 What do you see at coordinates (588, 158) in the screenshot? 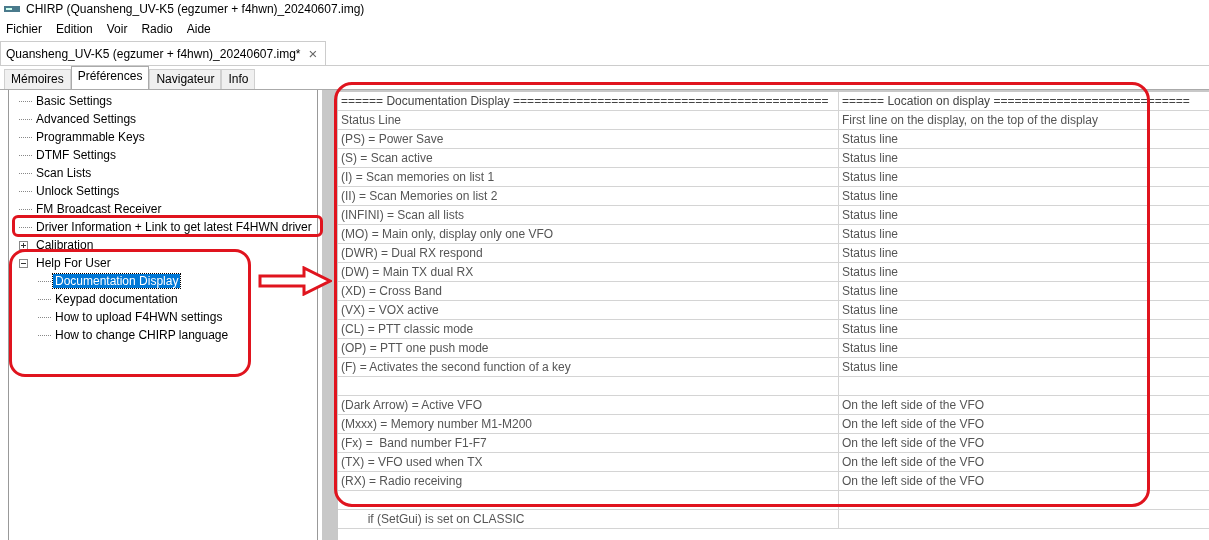
I see `table-cell: (S) = Scan active` at bounding box center [588, 158].